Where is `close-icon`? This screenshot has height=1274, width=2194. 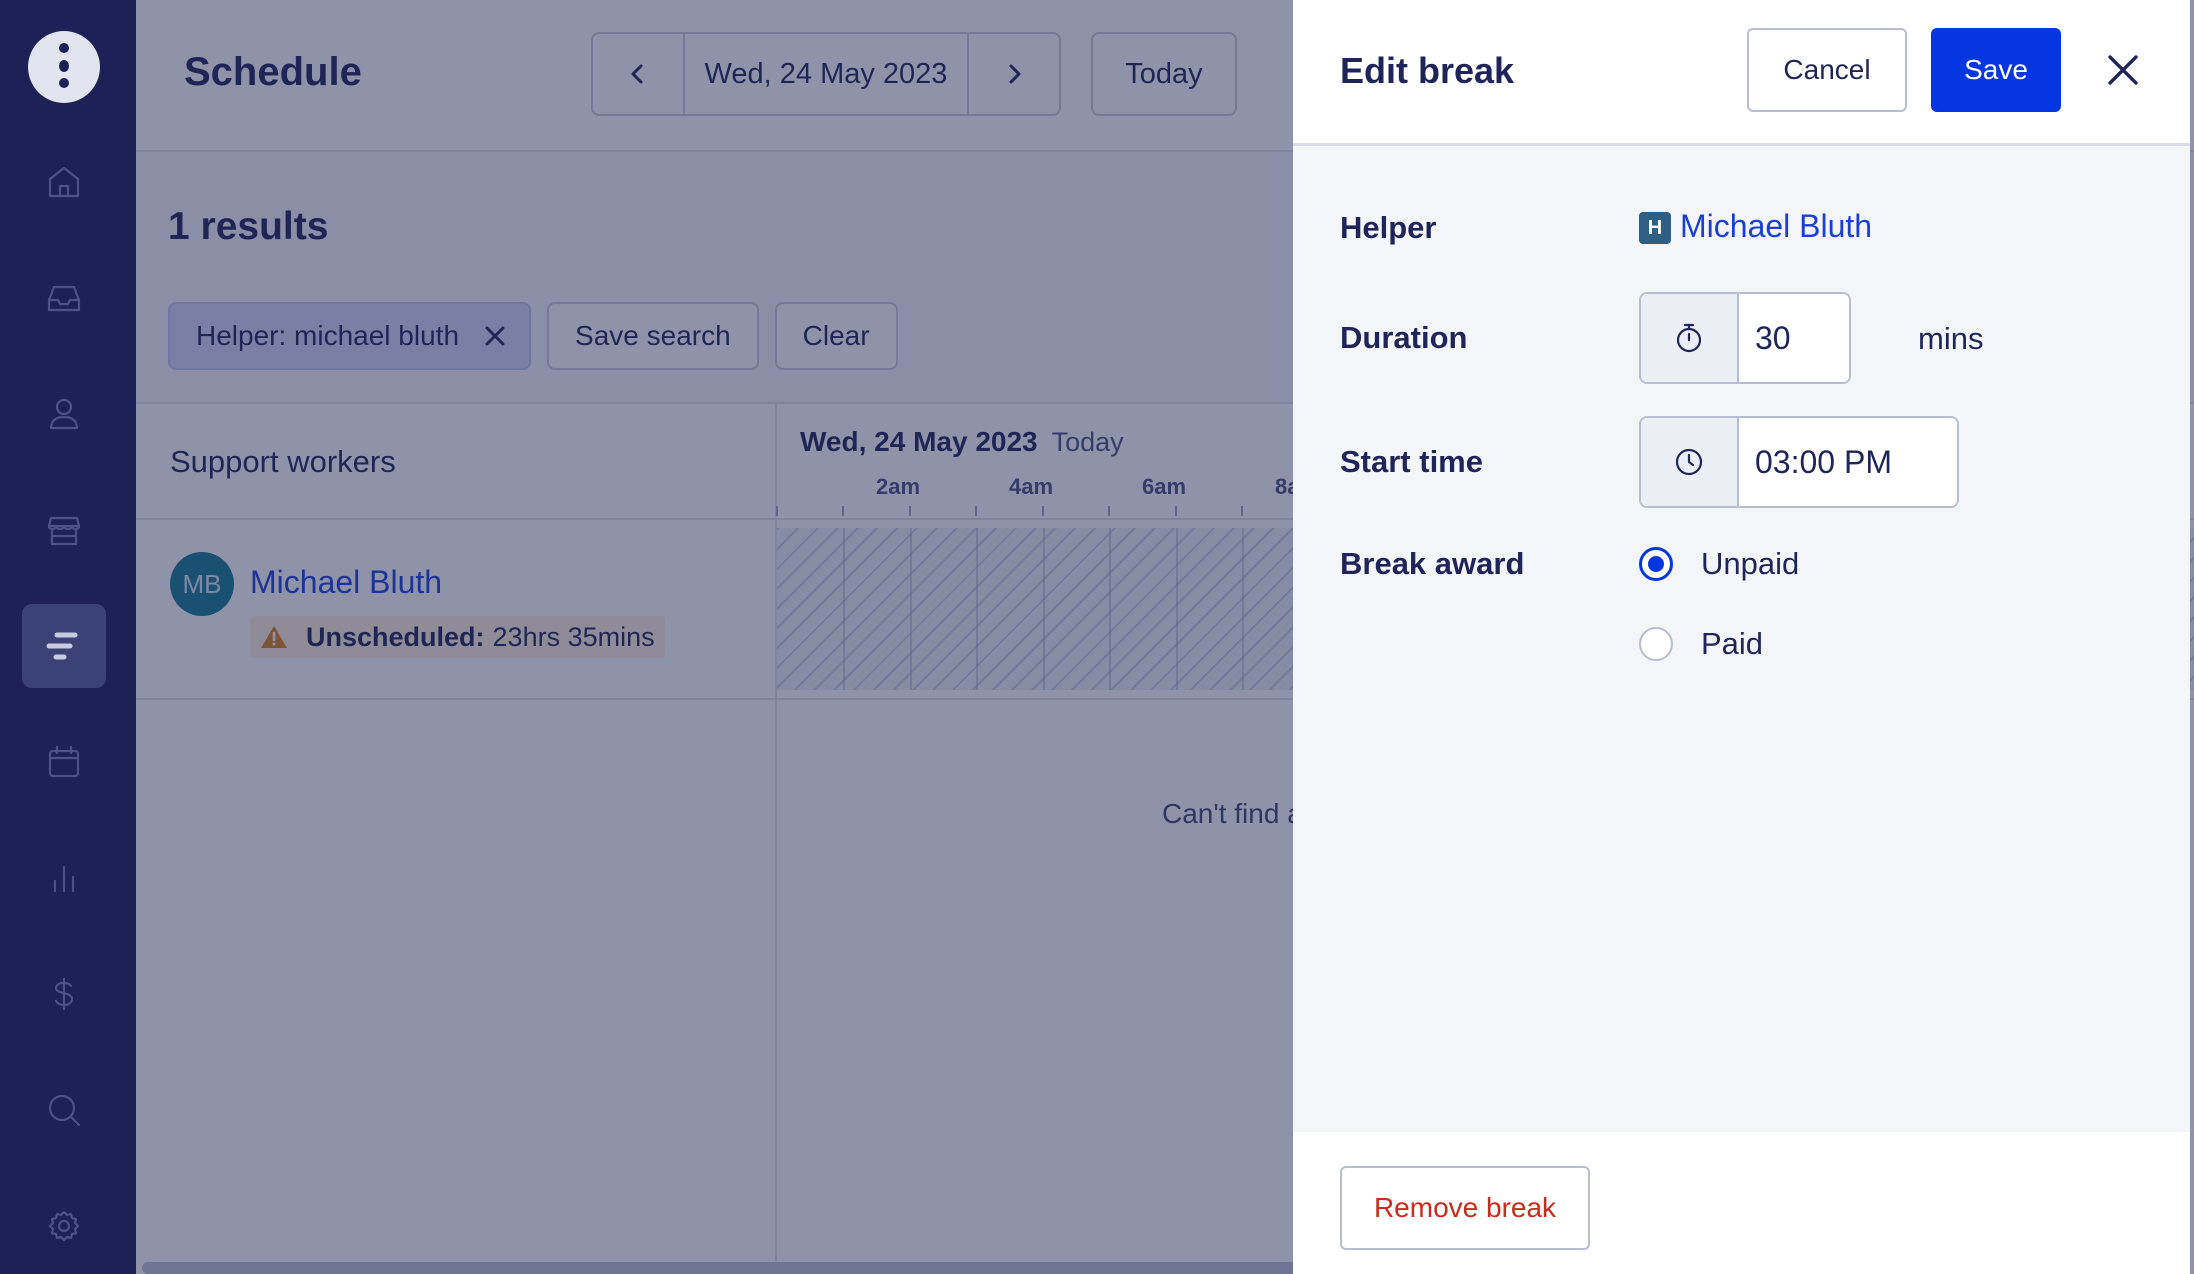
close-icon is located at coordinates (2123, 70).